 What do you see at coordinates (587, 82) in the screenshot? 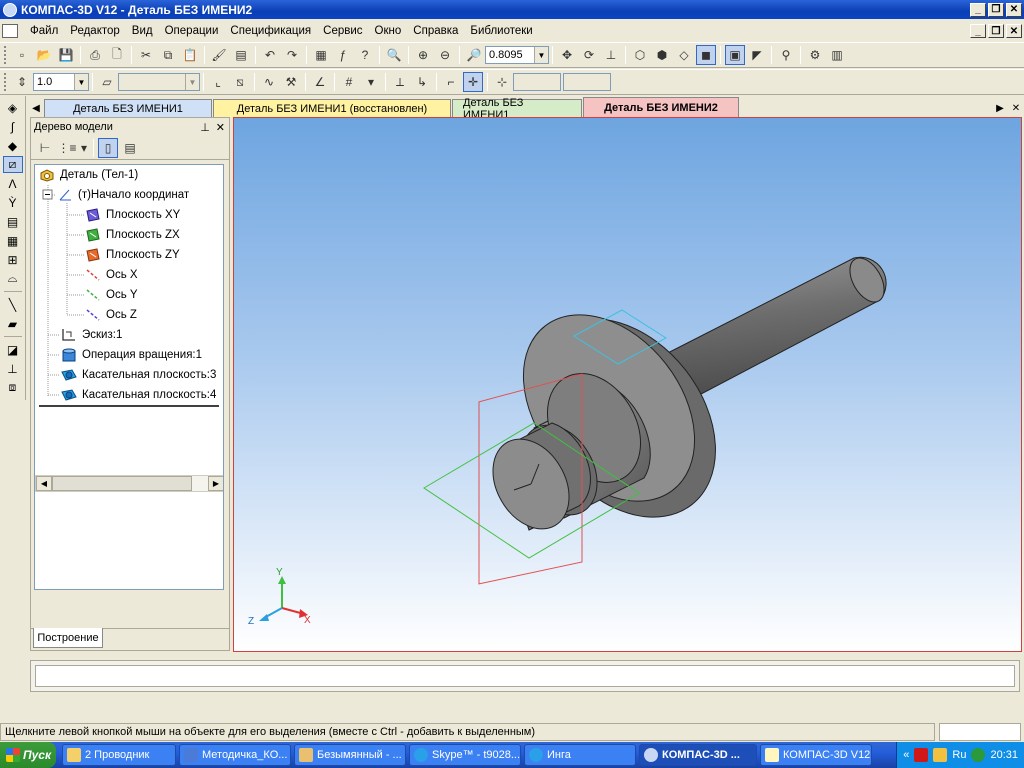
I see `coord-y-field` at bounding box center [587, 82].